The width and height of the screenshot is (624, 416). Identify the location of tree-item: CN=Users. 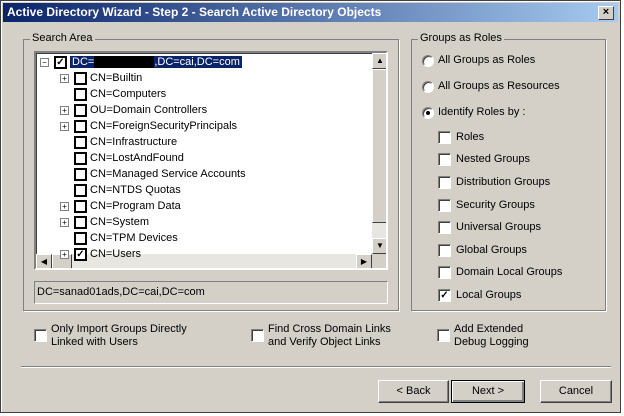
(115, 254).